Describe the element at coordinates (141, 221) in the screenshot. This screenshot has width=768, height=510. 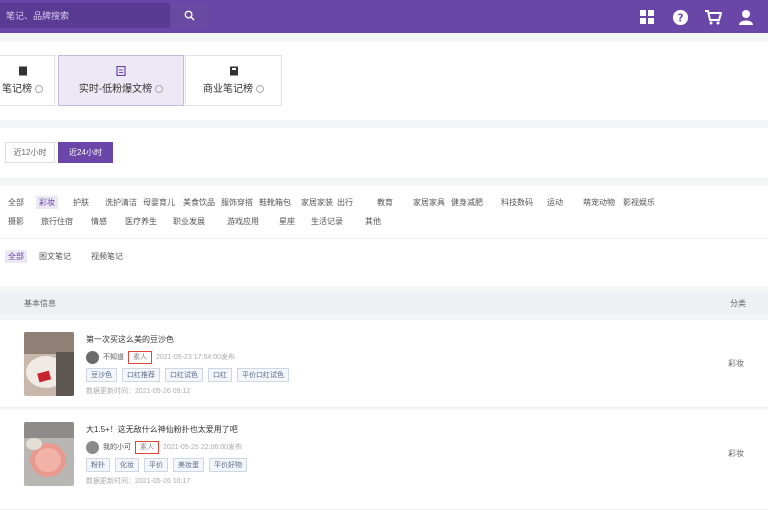
I see `category-item-r2-3: 医疗养生` at that location.